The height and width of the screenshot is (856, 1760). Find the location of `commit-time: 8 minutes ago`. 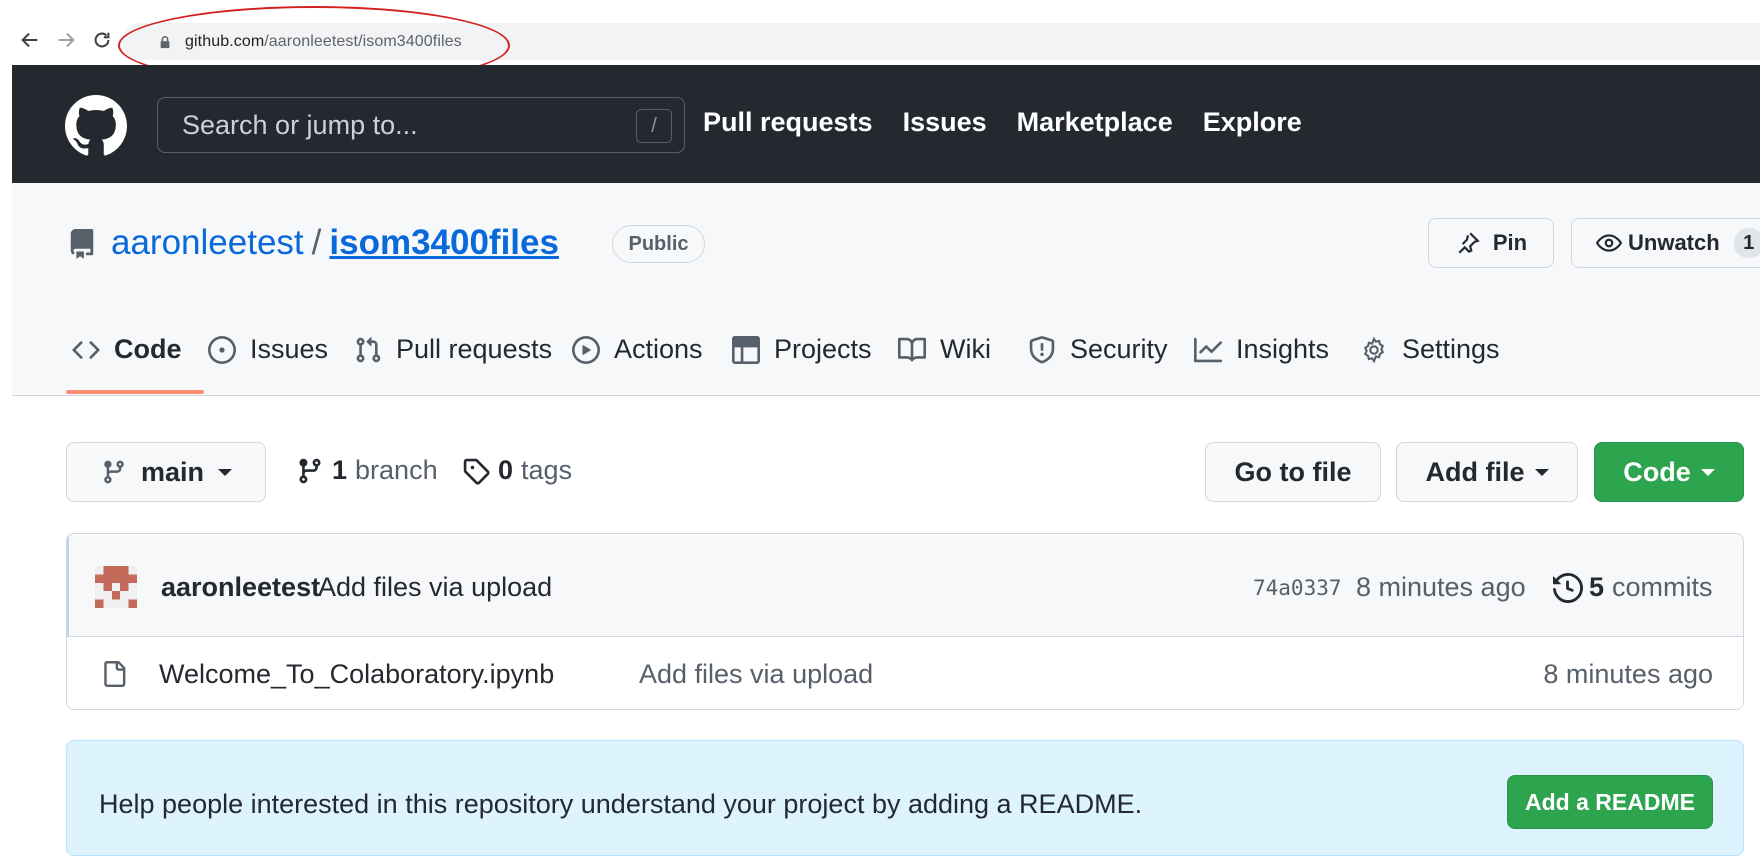

commit-time: 8 minutes ago is located at coordinates (1441, 587).